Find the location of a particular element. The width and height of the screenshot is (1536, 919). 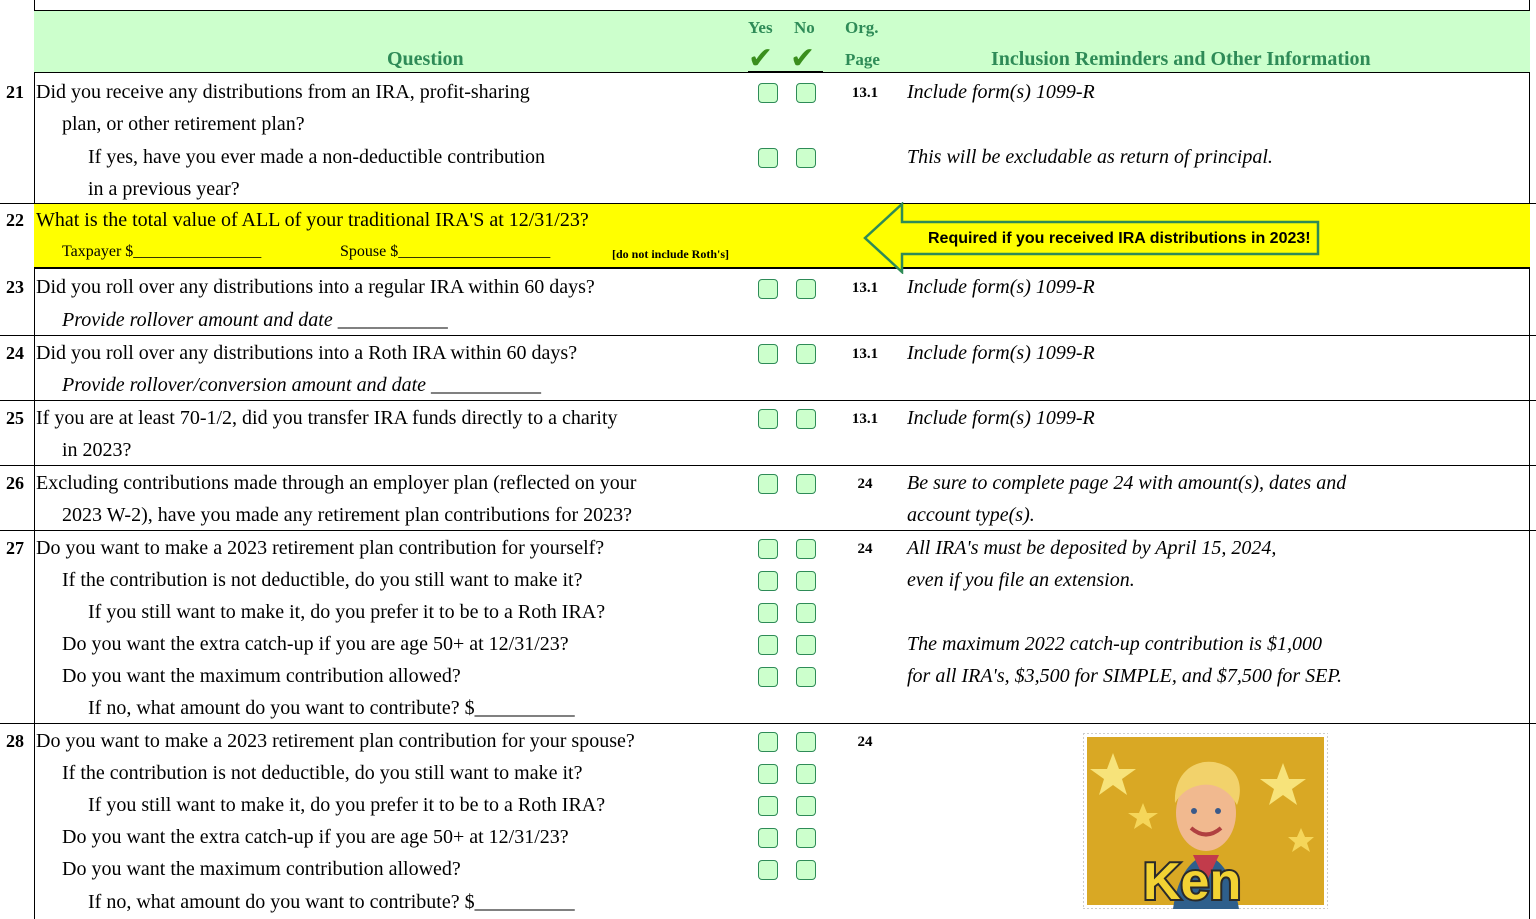

page-header: Page is located at coordinates (862, 59).